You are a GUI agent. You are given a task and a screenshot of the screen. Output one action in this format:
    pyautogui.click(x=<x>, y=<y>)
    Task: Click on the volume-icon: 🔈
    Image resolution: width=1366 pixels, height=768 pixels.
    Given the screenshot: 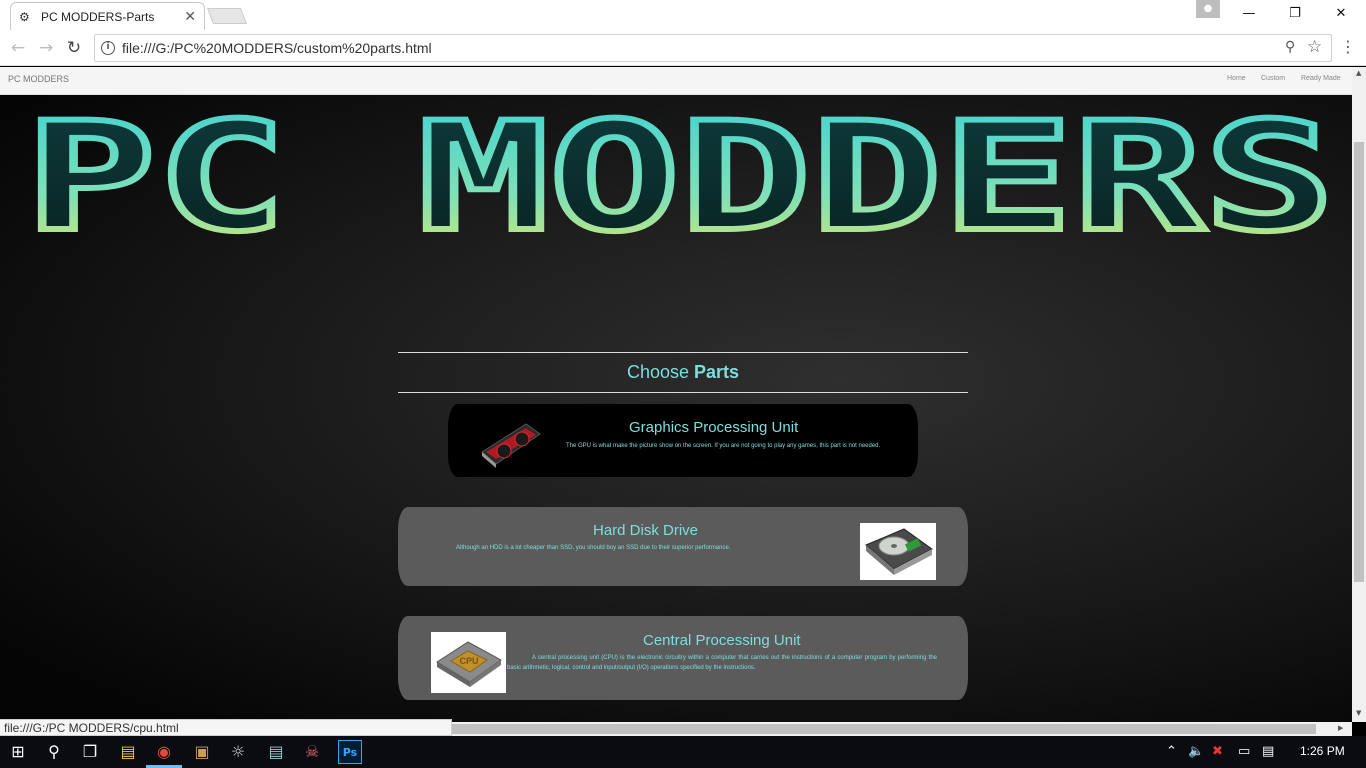 What is the action you would take?
    pyautogui.click(x=1196, y=751)
    